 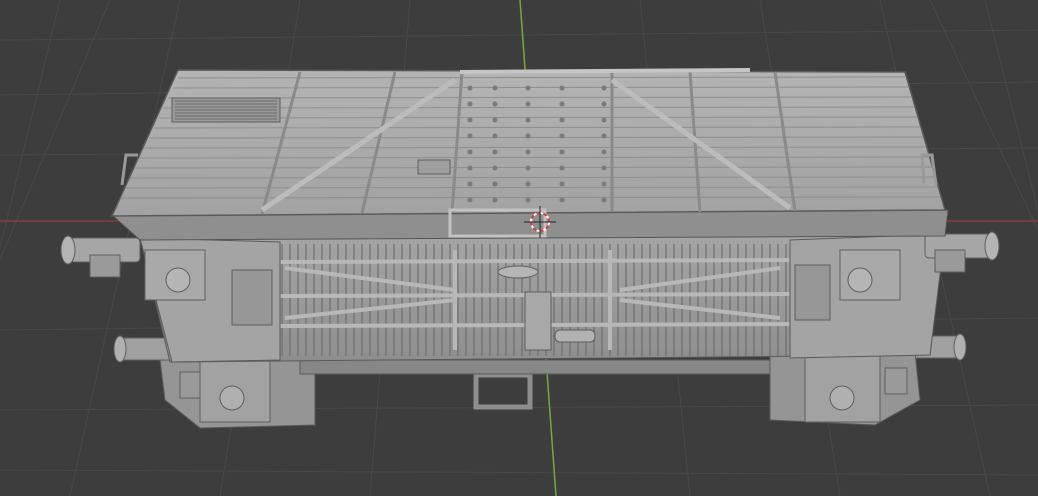 I want to click on underframe-beam, so click(x=535, y=367).